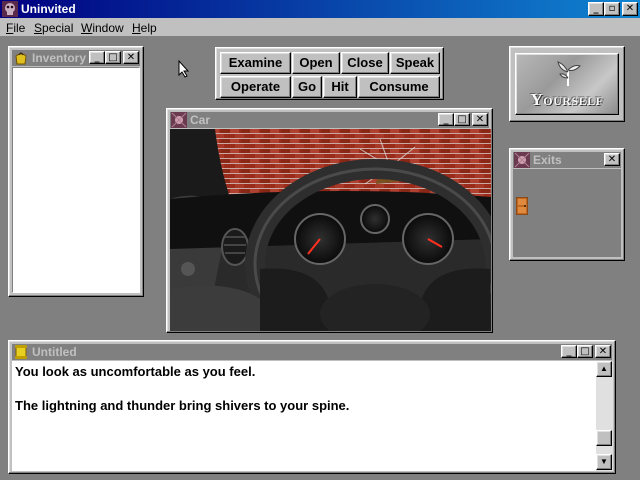  What do you see at coordinates (255, 63) in the screenshot?
I see `examine-button: Examine` at bounding box center [255, 63].